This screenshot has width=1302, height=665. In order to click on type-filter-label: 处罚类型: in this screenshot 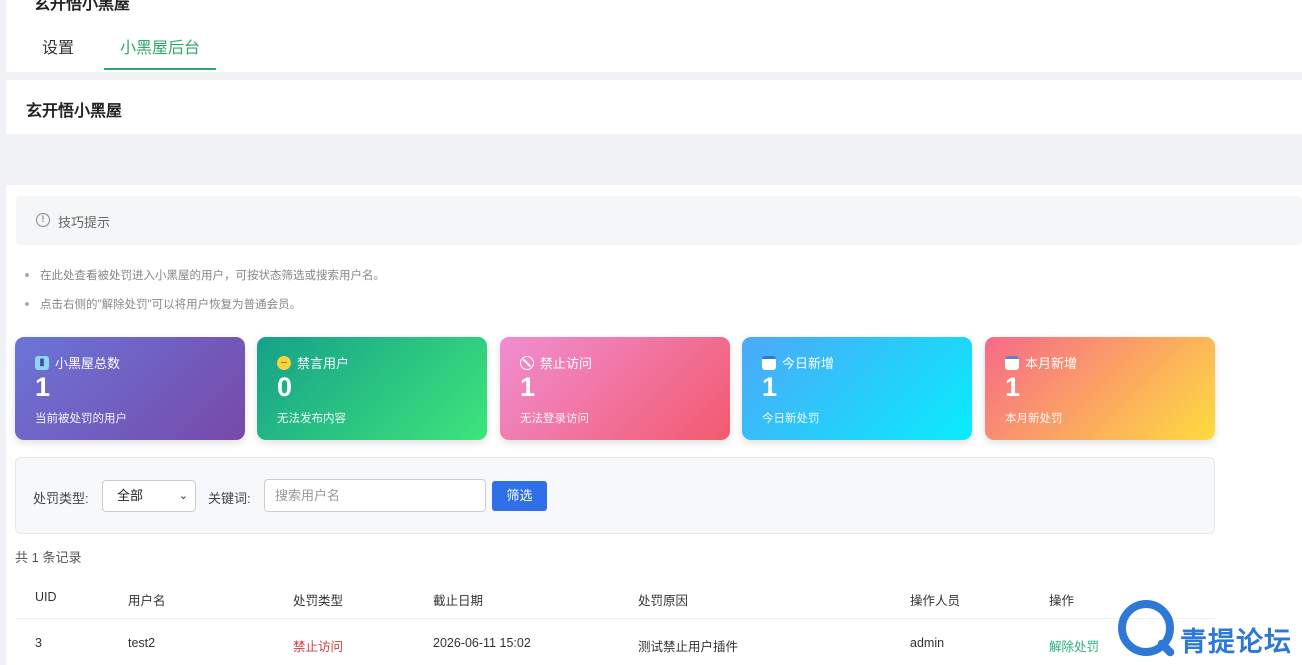, I will do `click(61, 498)`.